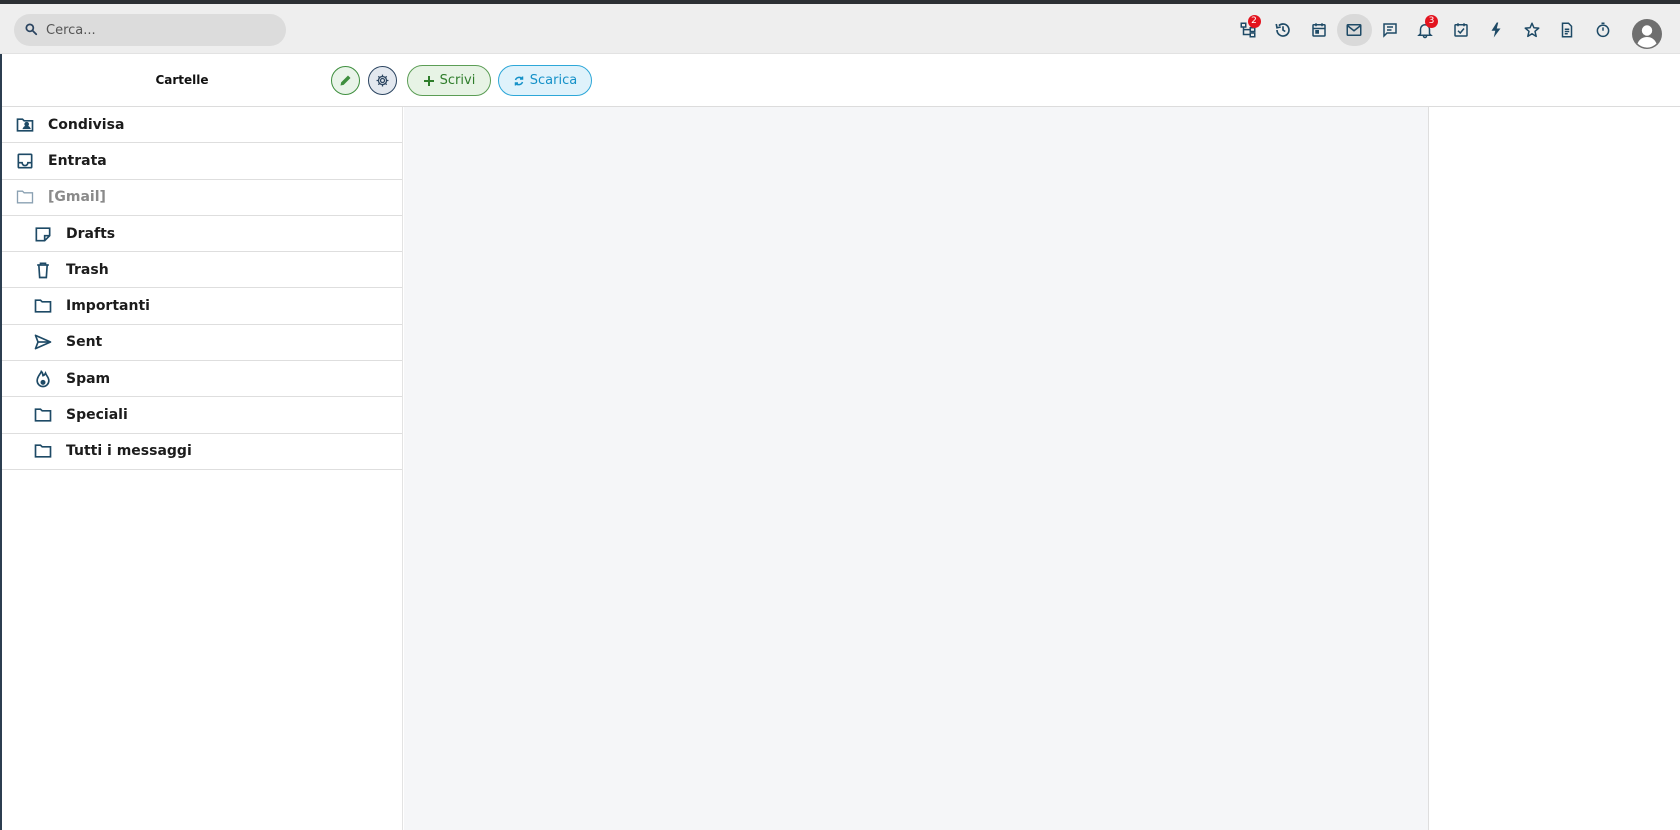  I want to click on bell-icon: 3, so click(1426, 30).